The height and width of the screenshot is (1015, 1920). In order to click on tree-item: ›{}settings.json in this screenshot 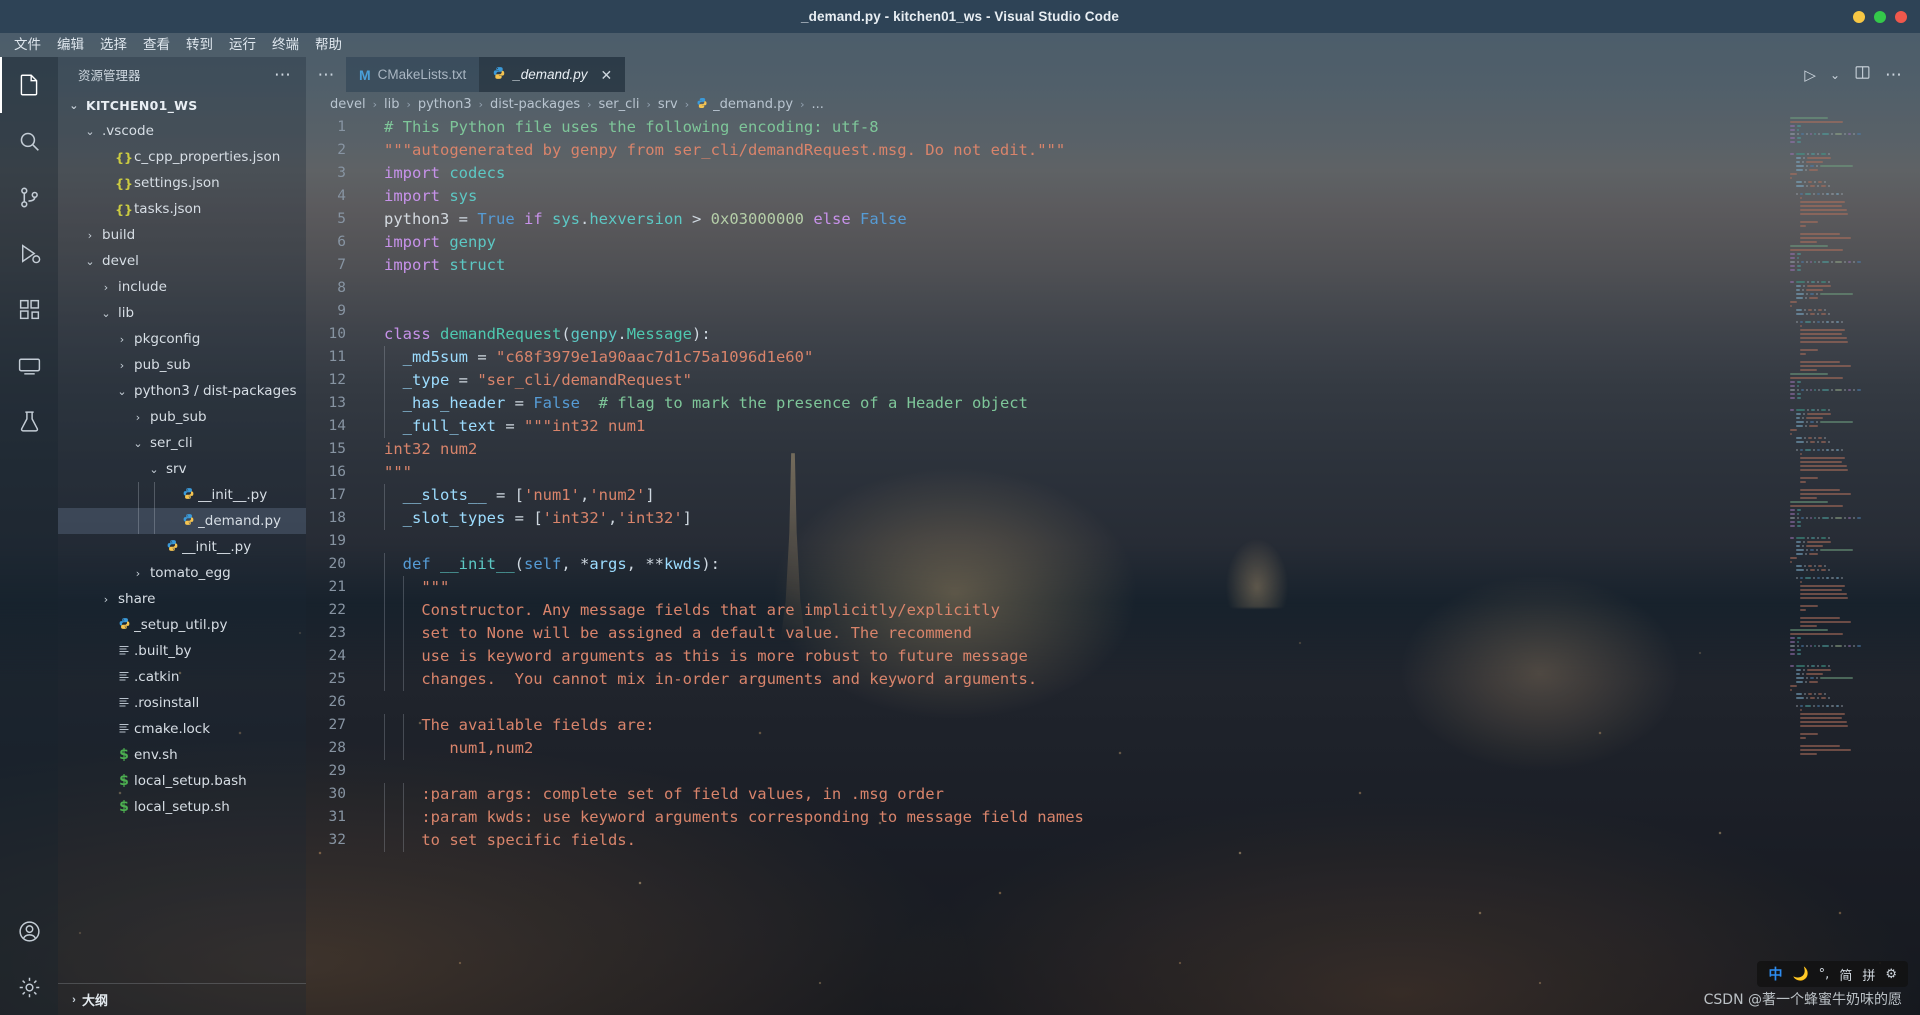, I will do `click(182, 183)`.